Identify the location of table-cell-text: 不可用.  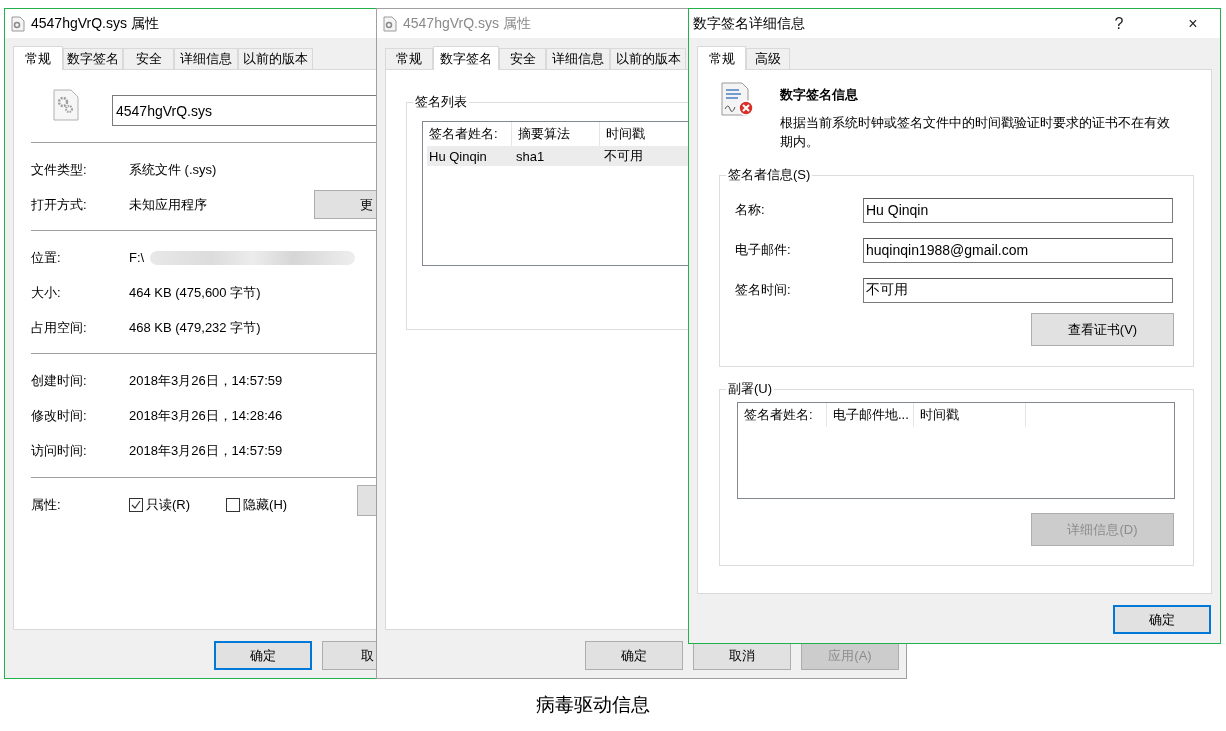
(623, 156).